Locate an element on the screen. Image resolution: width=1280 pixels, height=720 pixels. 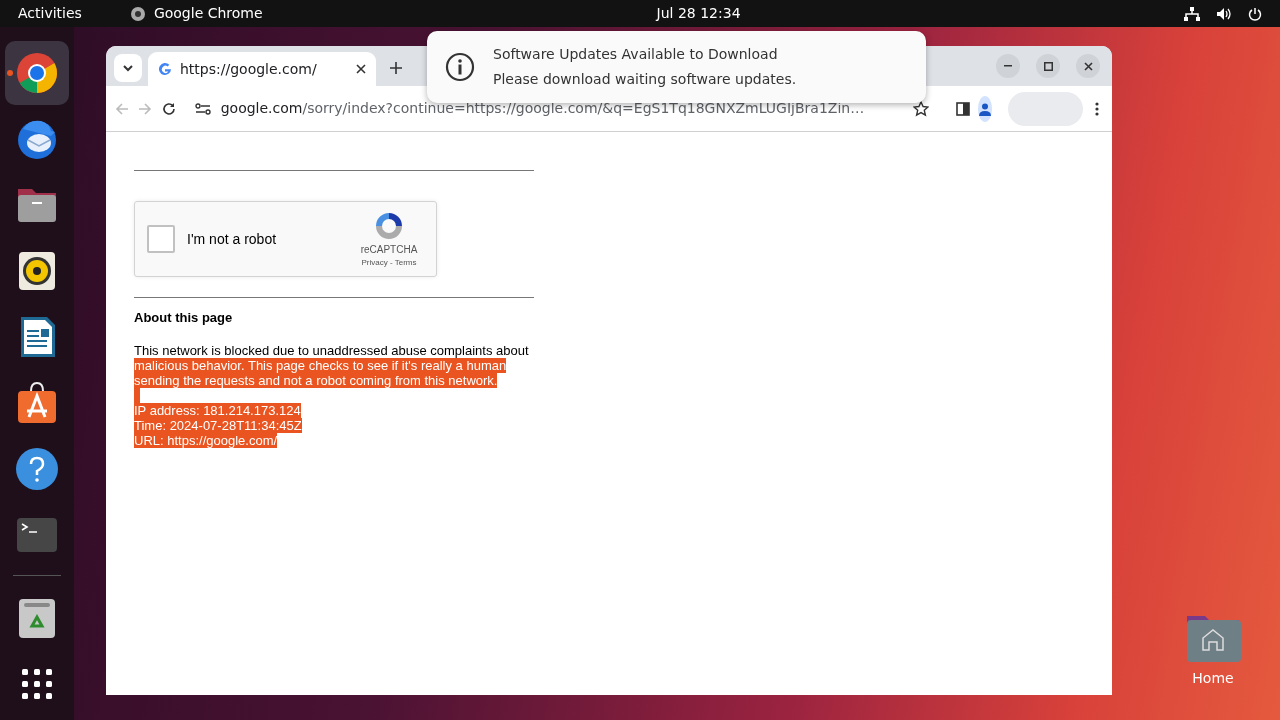
chevron-down-icon is located at coordinates (128, 68).